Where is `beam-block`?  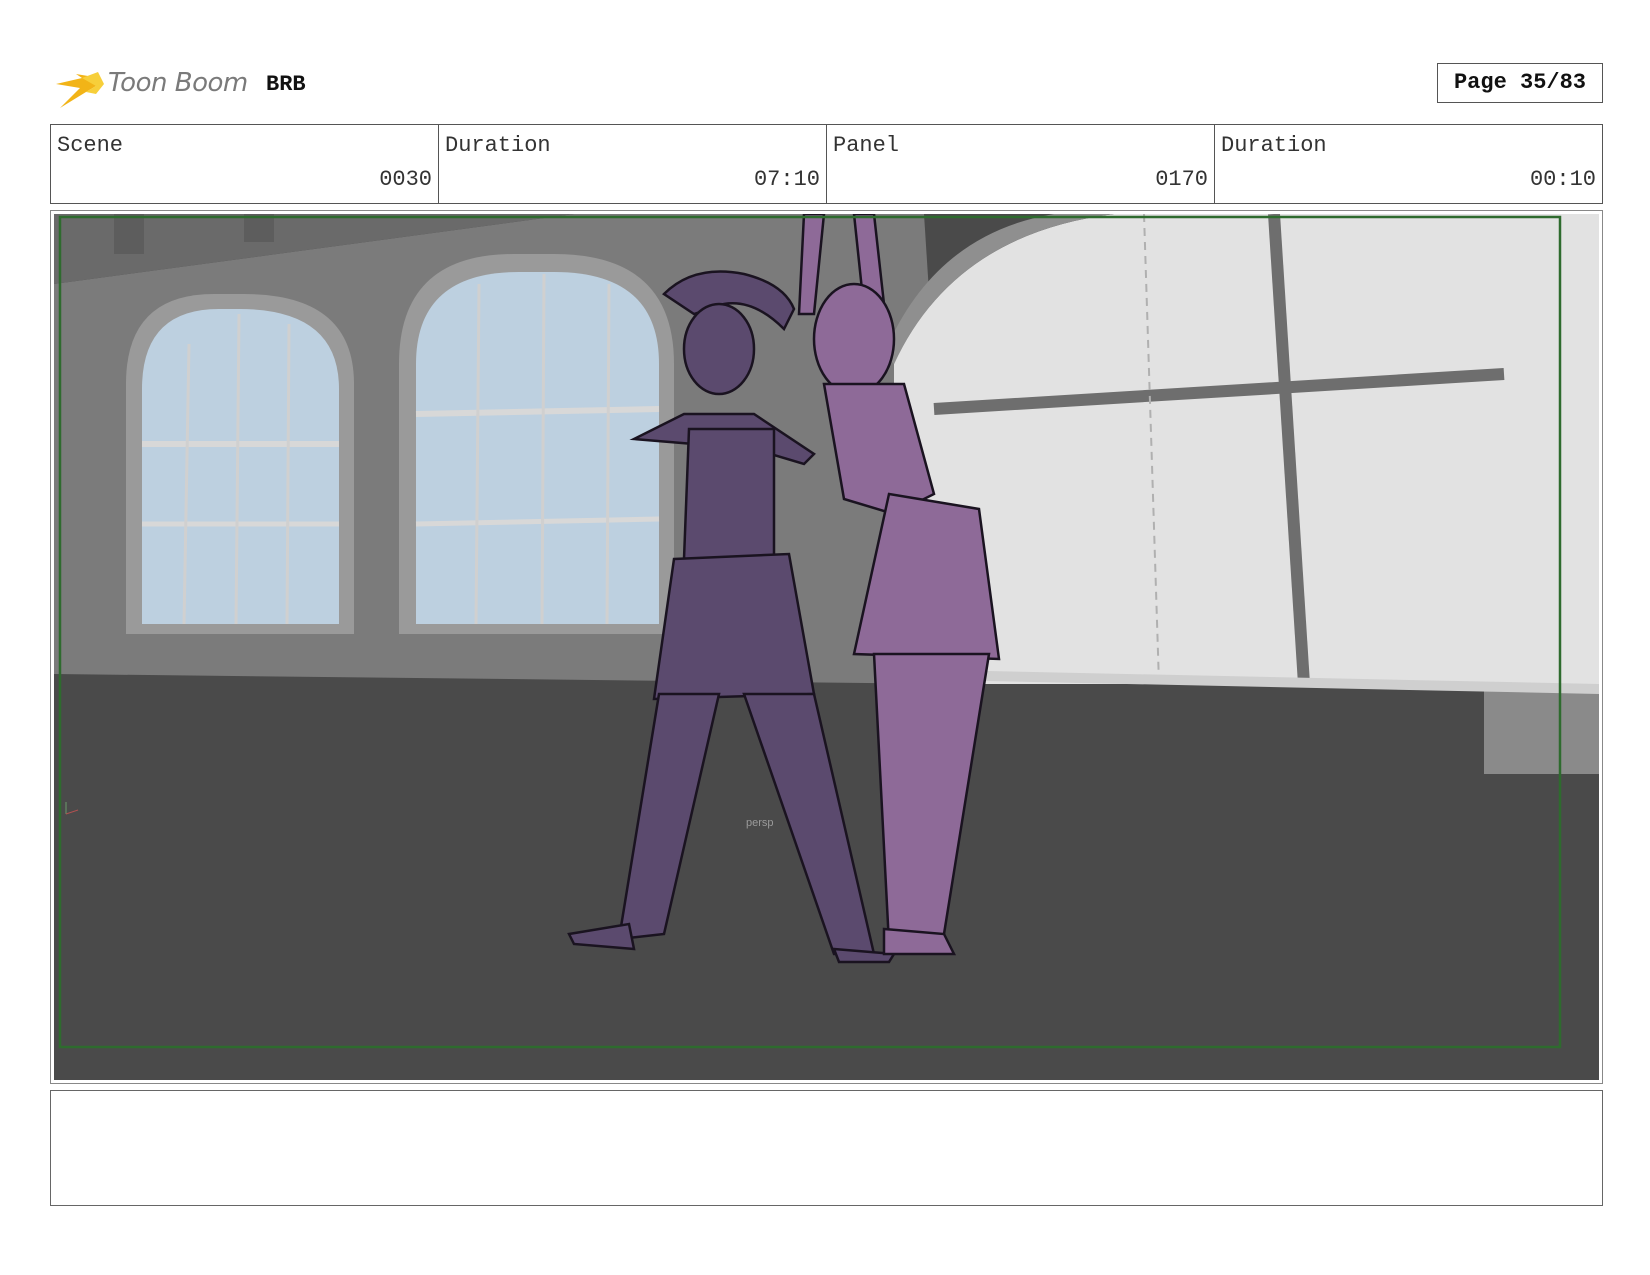
beam-block is located at coordinates (129, 234).